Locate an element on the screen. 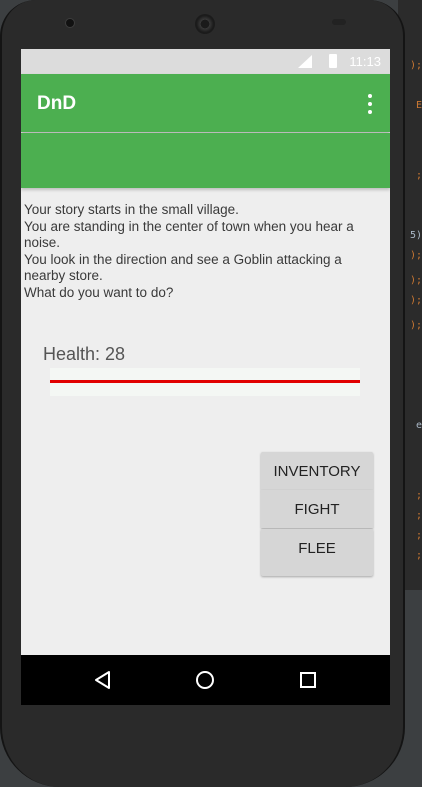  front-camera is located at coordinates (70, 23).